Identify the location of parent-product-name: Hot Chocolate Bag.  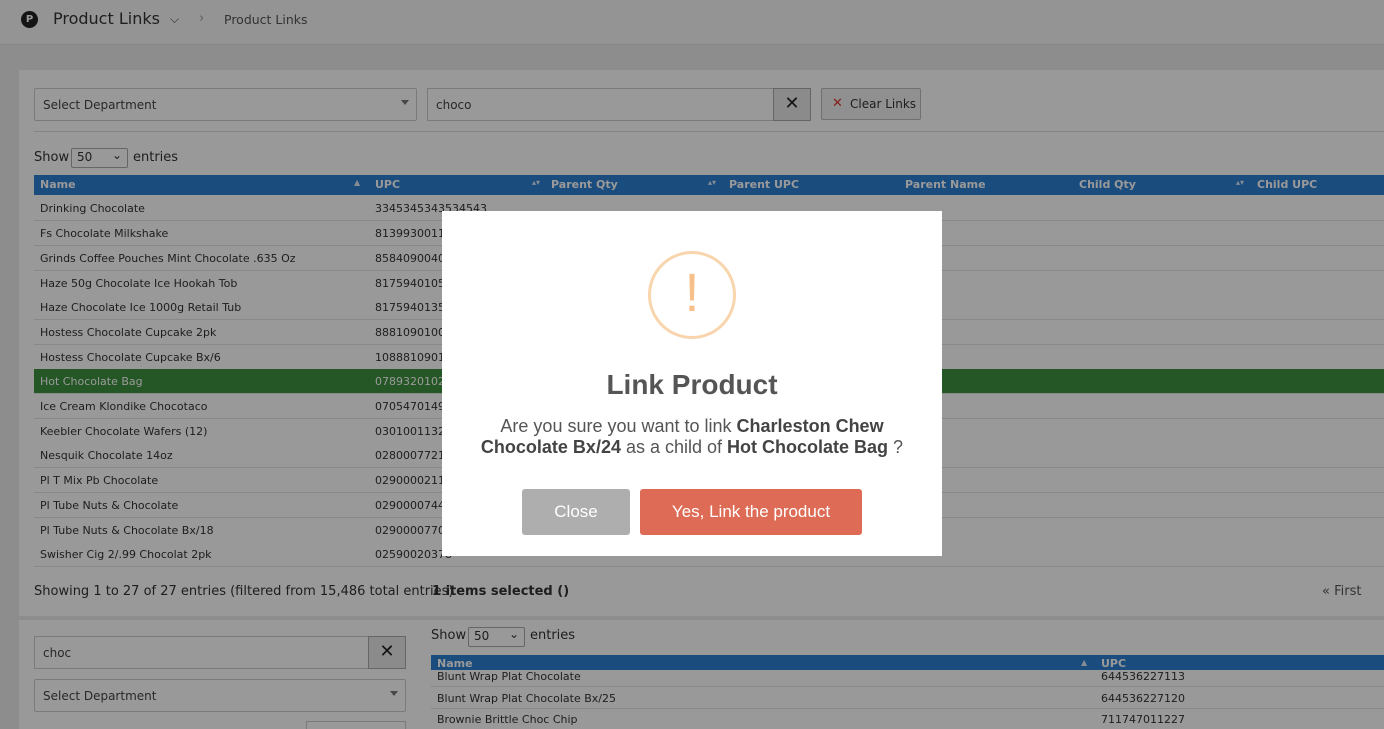
(808, 447).